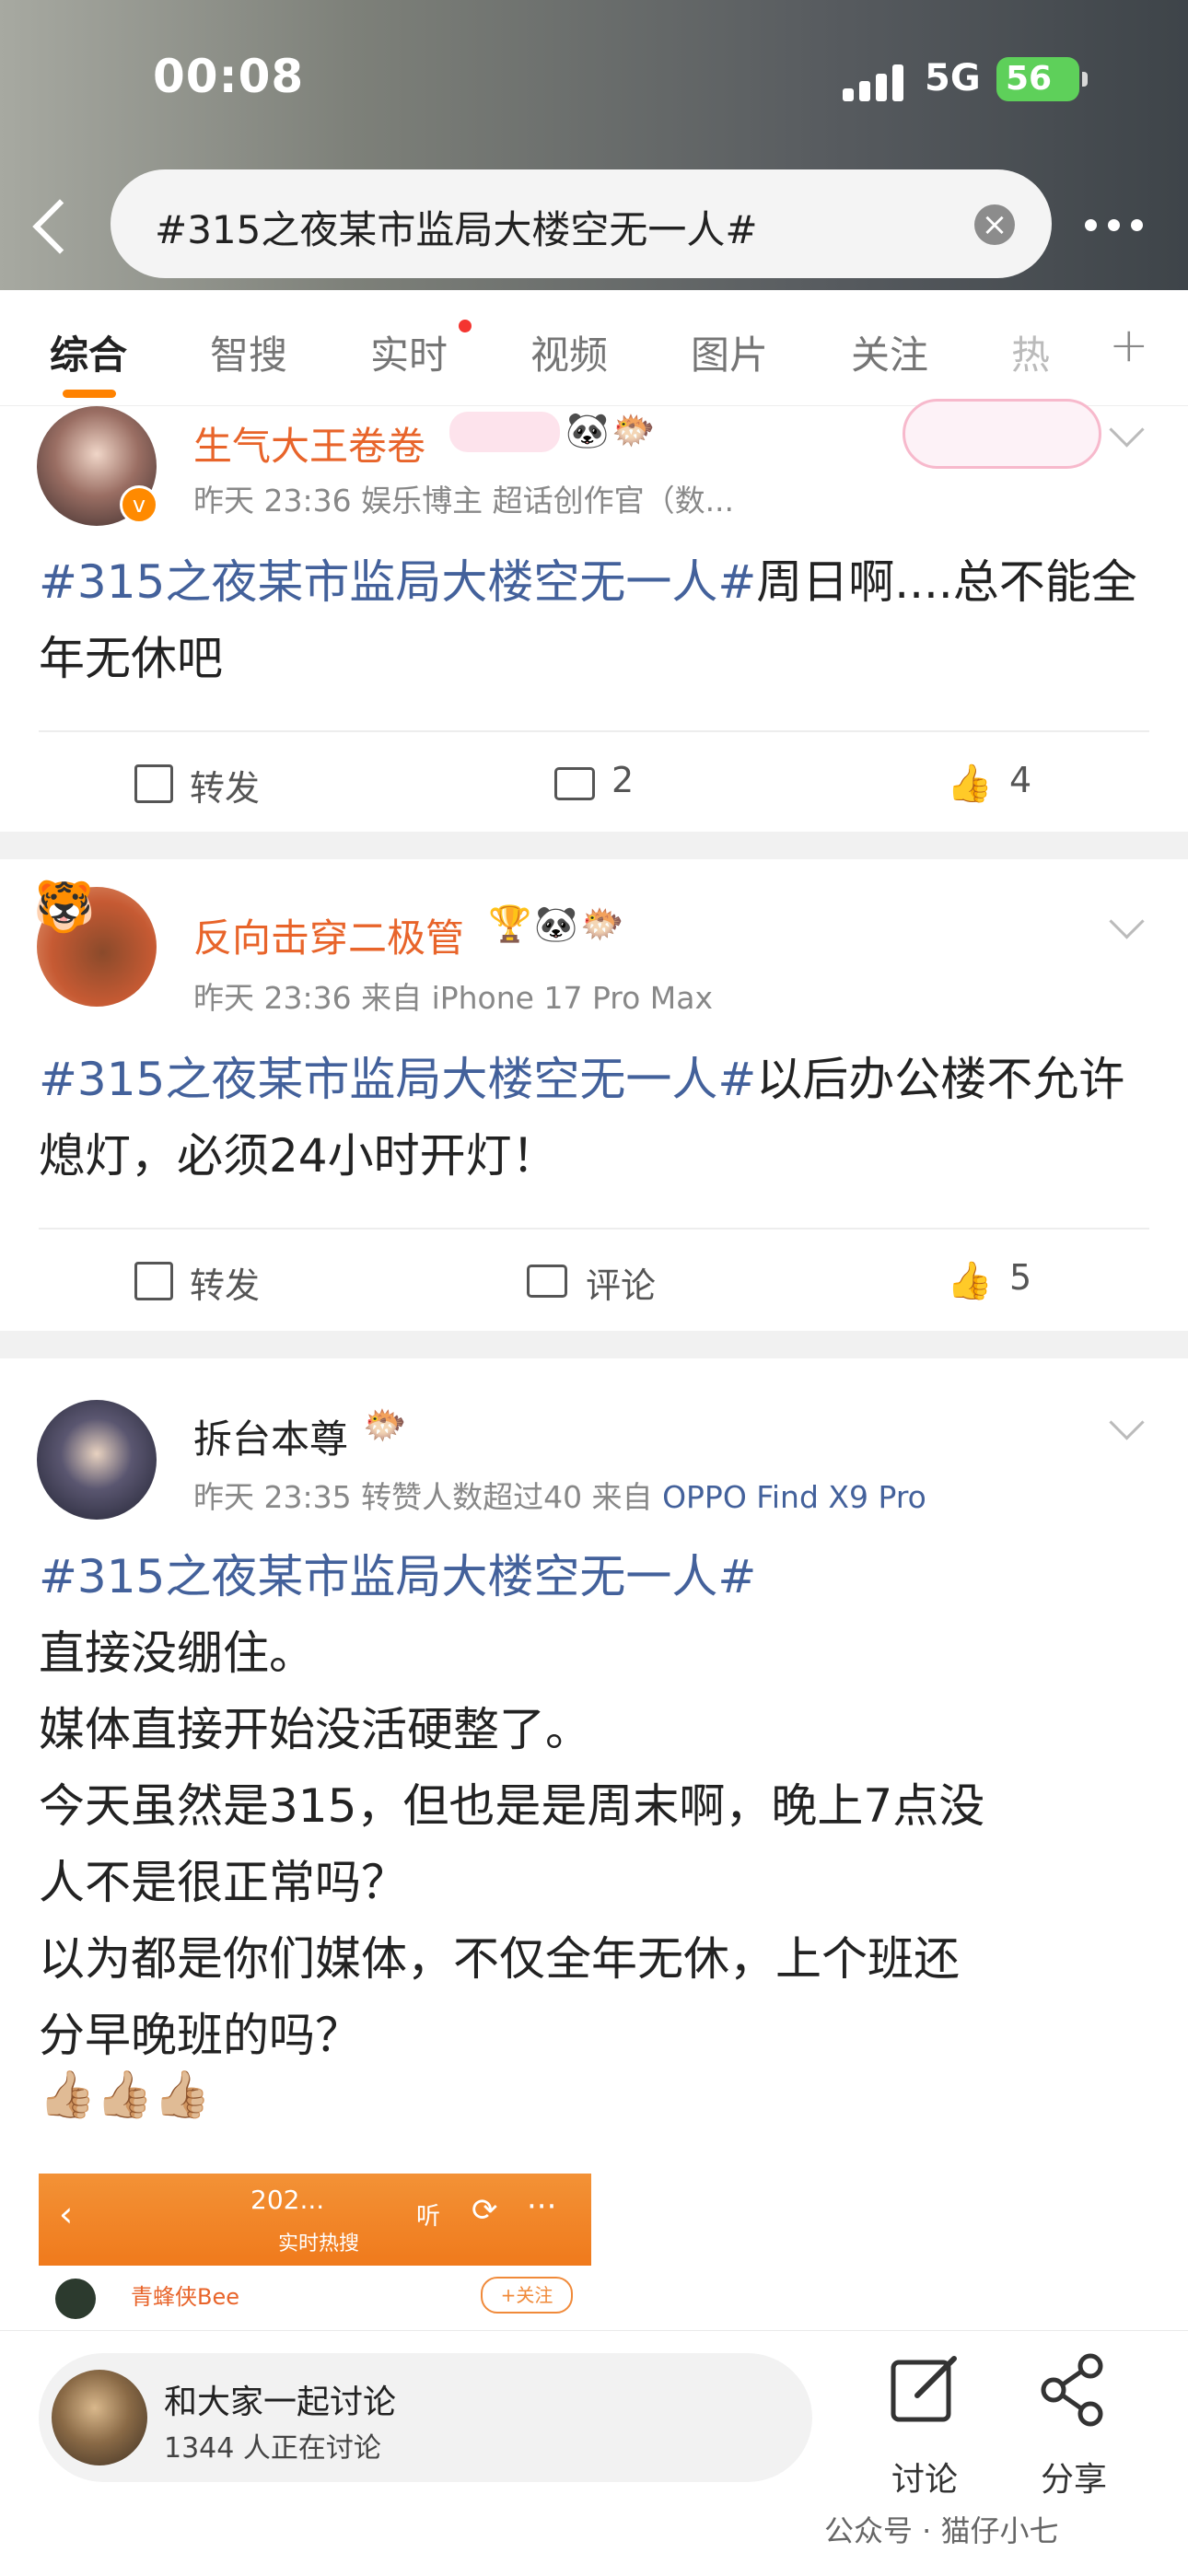 This screenshot has width=1188, height=2576. Describe the element at coordinates (941, 2530) in the screenshot. I see `watermark: 公众号 · 猫仔小七` at that location.